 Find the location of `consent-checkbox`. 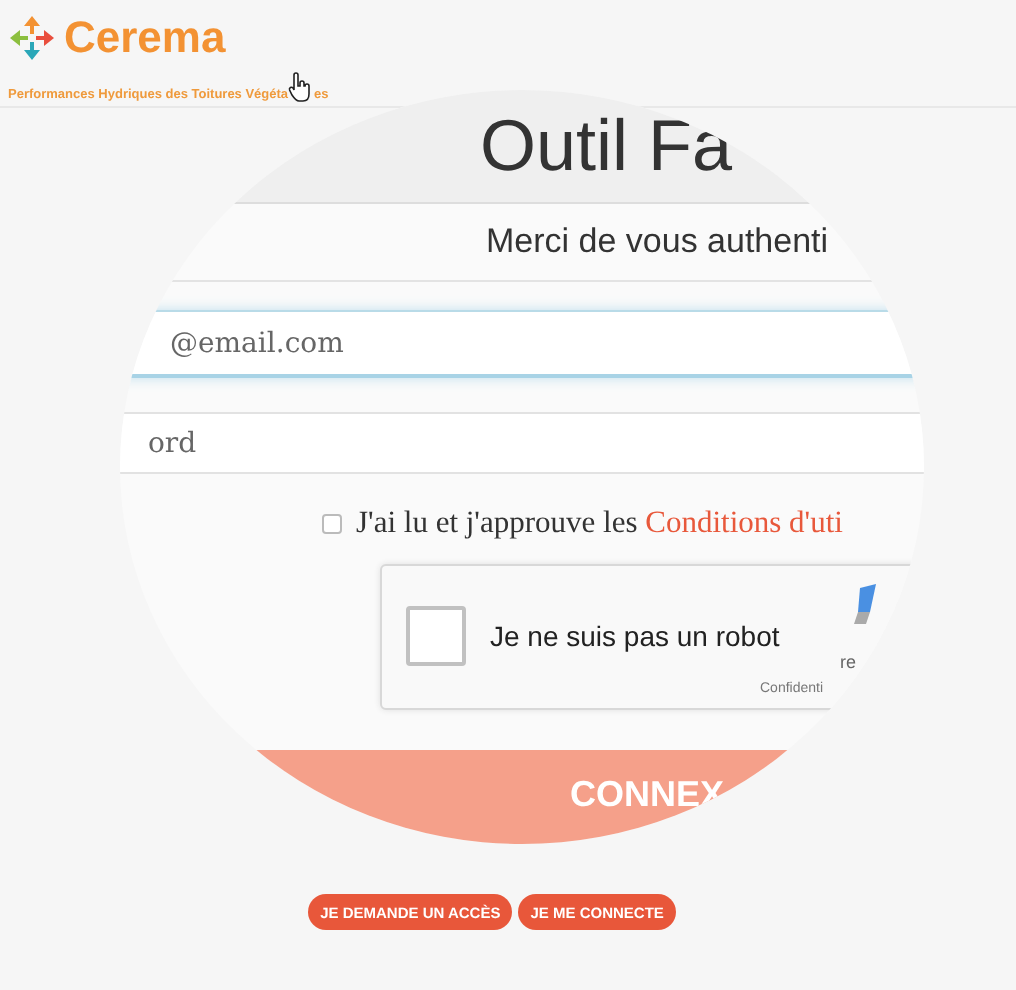

consent-checkbox is located at coordinates (332, 524).